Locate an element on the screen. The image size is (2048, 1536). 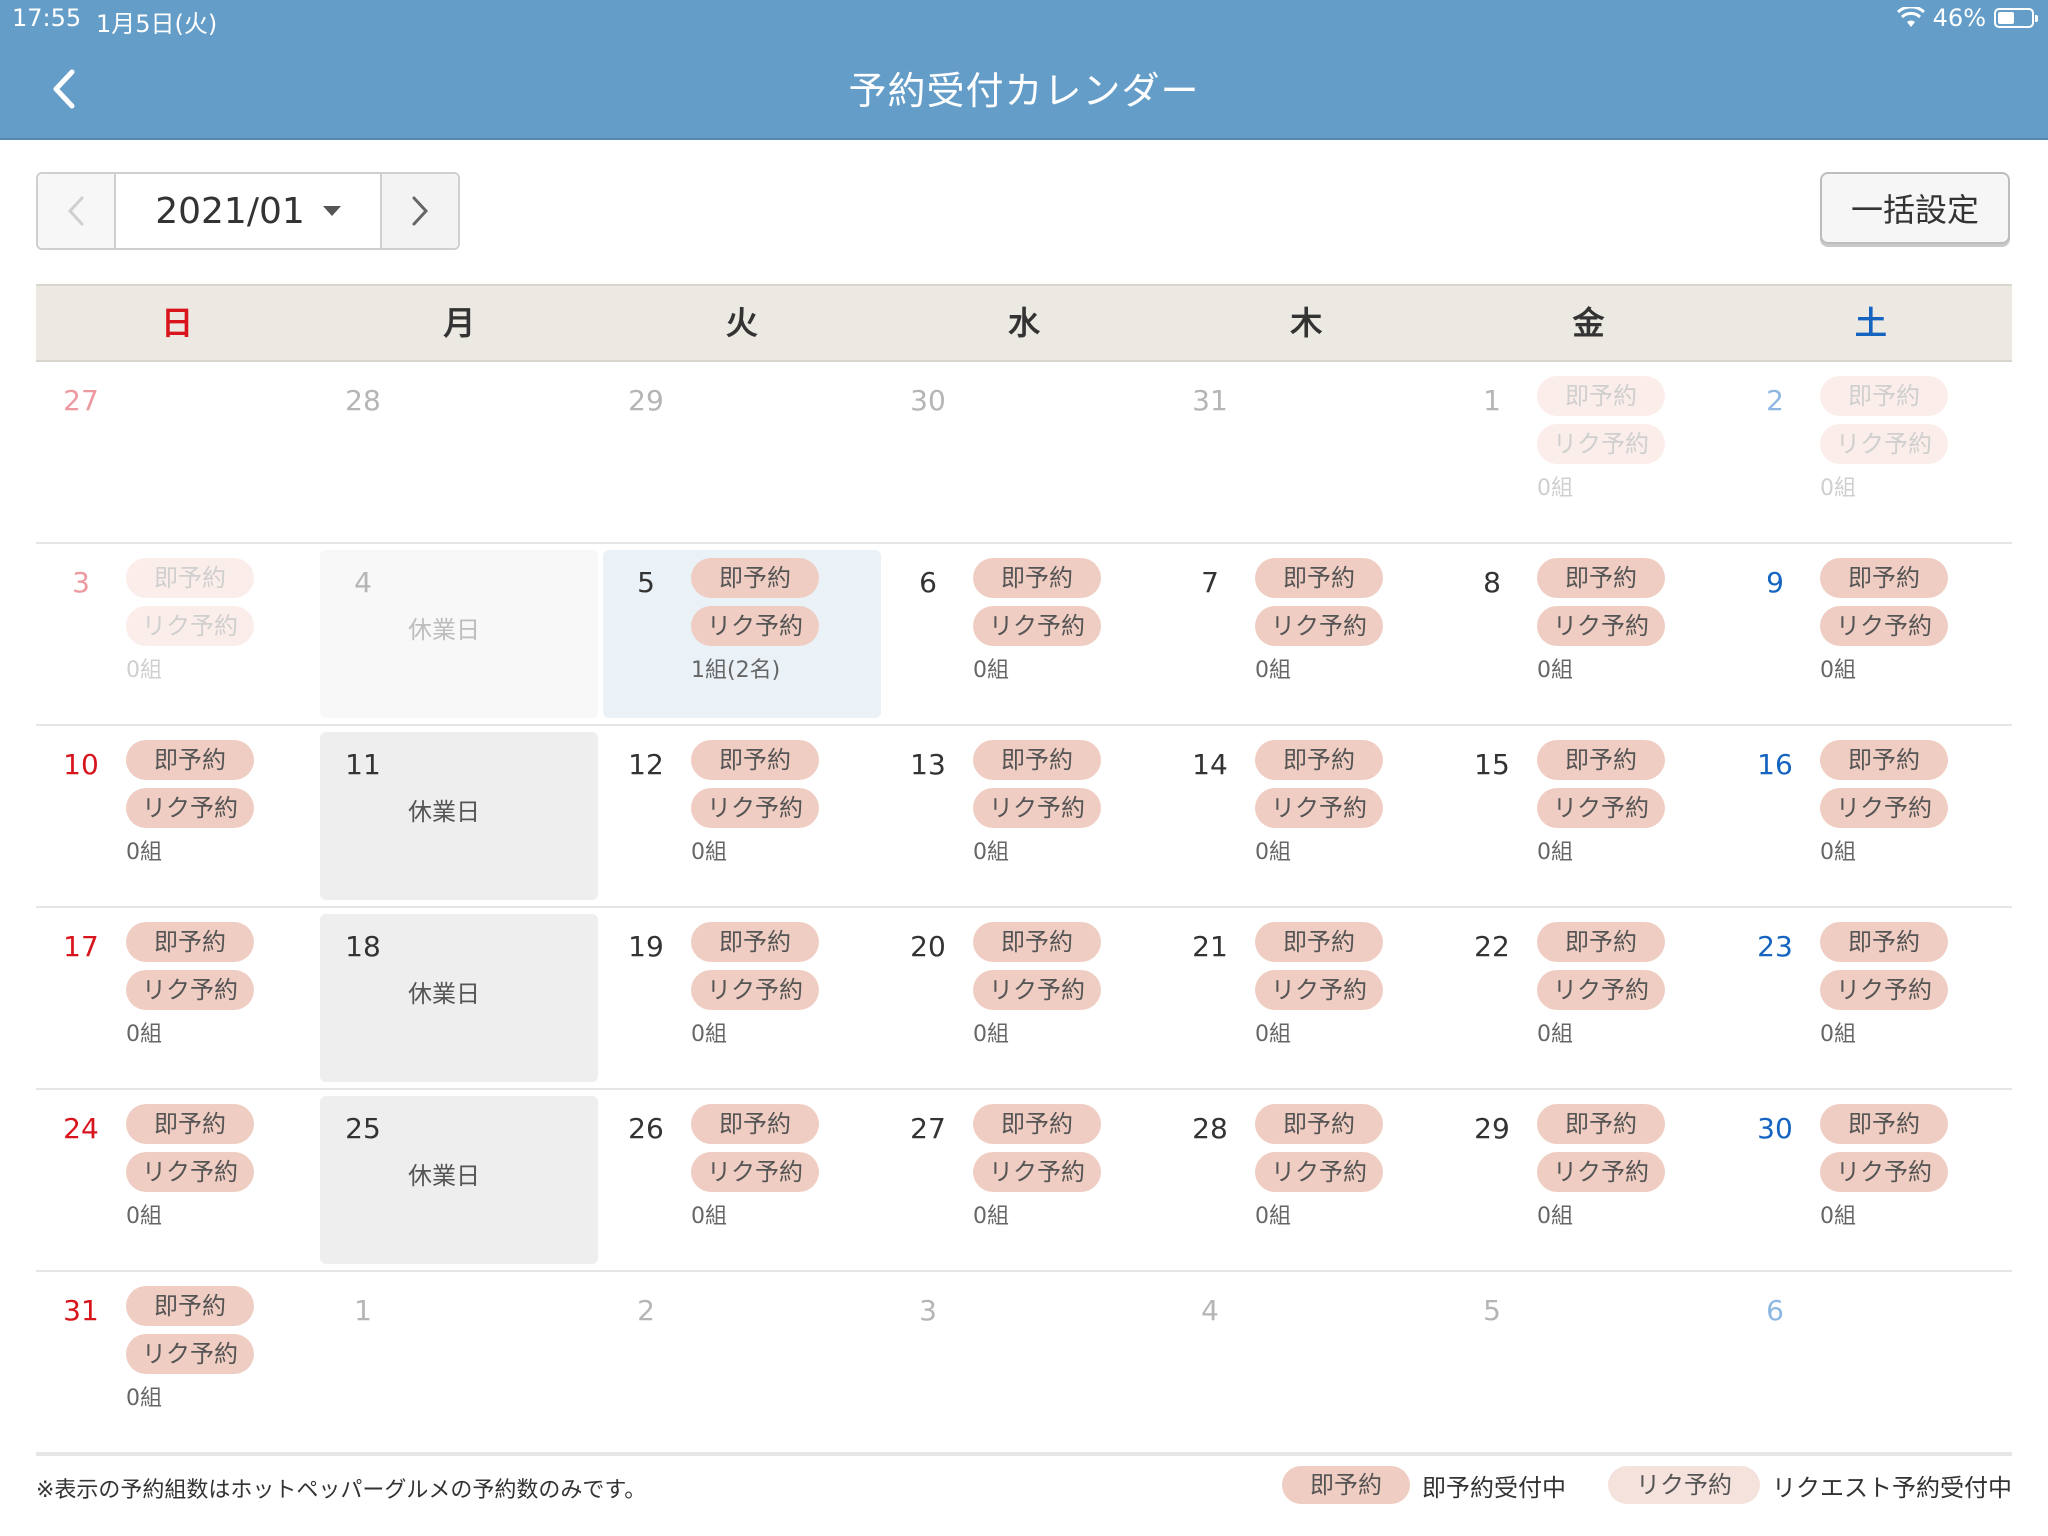
calendar-day: 30 即予約 リク予約 0組 is located at coordinates (1871, 1180).